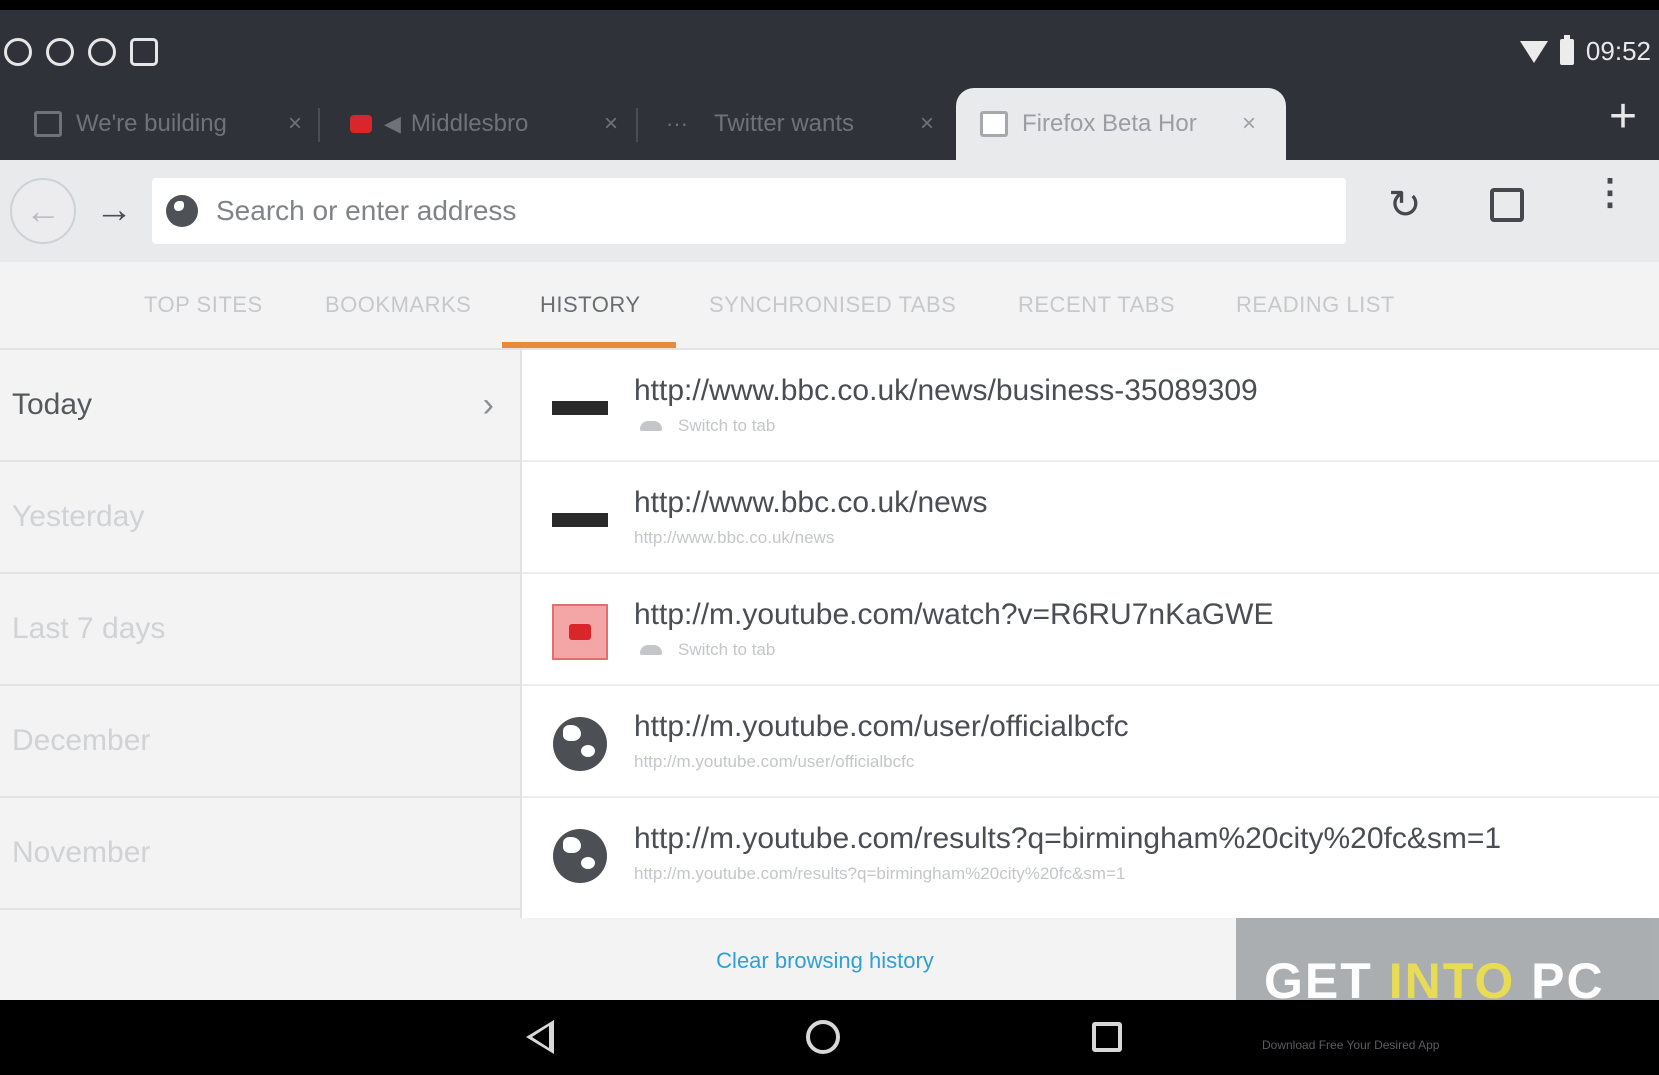 This screenshot has height=1075, width=1659. I want to click on tab-recent-tabs: RECENT TABS, so click(1096, 305).